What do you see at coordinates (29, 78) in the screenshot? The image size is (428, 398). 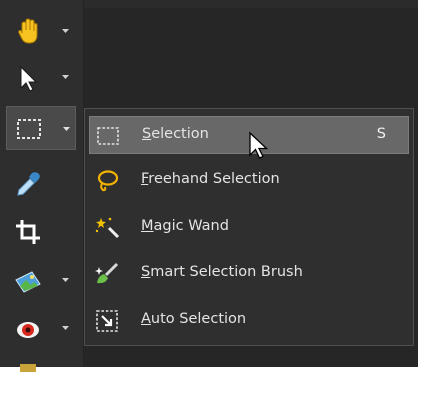 I see `arrow-pointer-icon` at bounding box center [29, 78].